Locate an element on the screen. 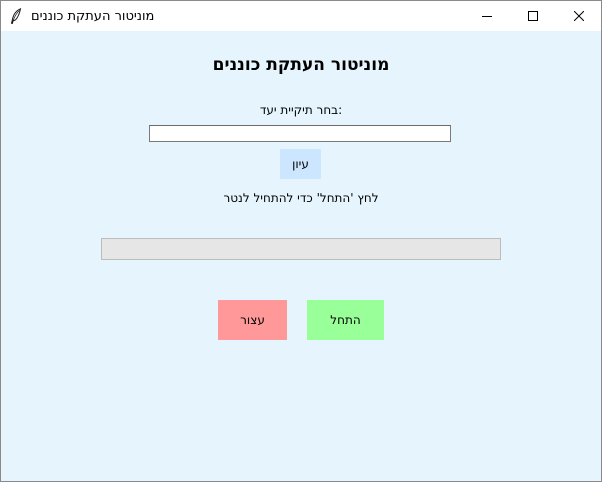 This screenshot has height=482, width=602. destination-folder-label: :בחר תיקיית יעד is located at coordinates (301, 110).